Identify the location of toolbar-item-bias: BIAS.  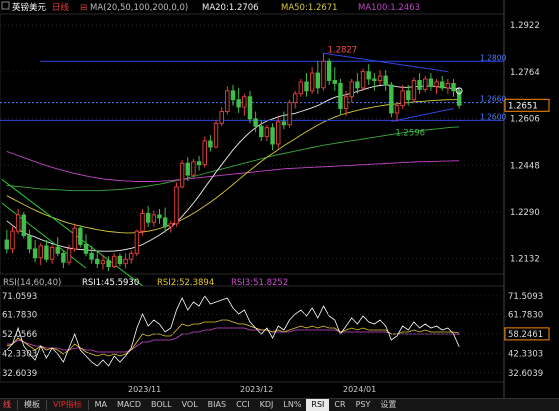
(217, 405).